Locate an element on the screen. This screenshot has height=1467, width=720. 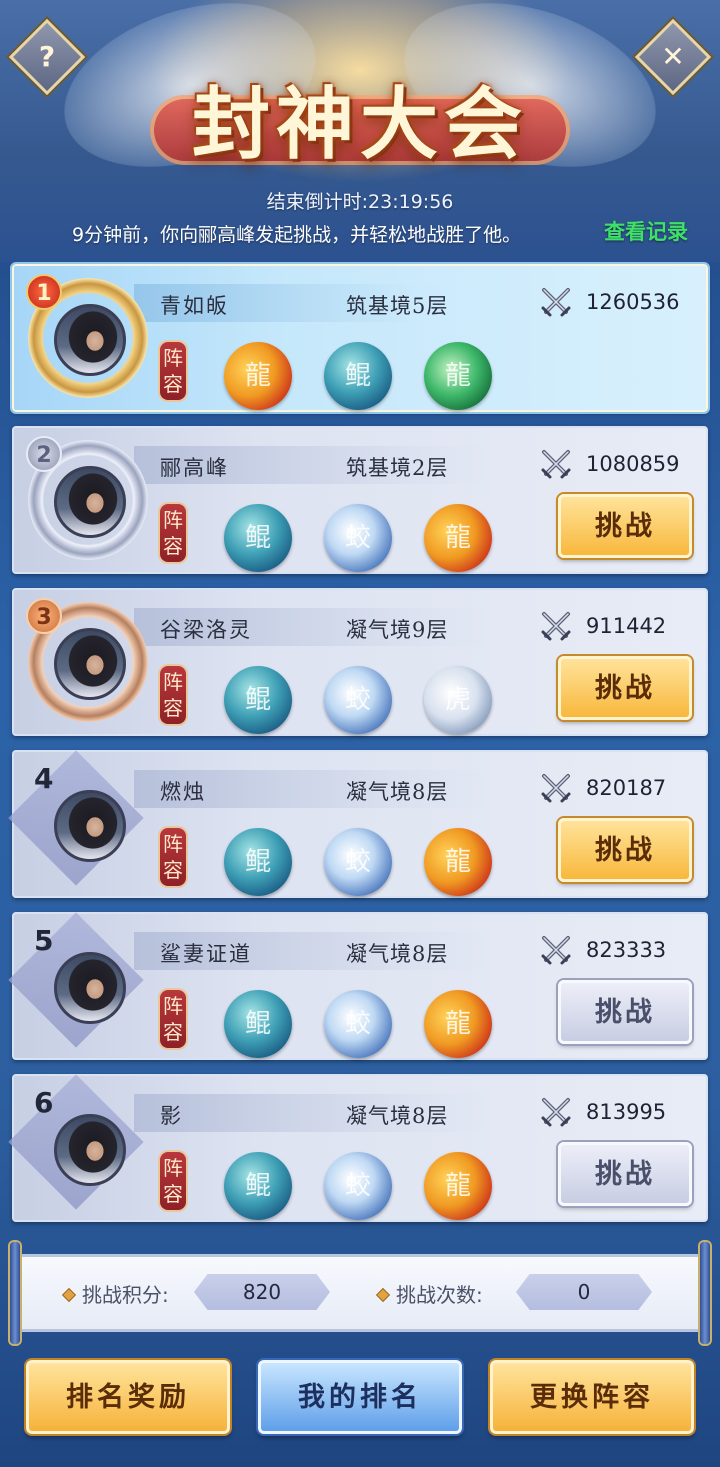
combat-power: 1080859 is located at coordinates (633, 464).